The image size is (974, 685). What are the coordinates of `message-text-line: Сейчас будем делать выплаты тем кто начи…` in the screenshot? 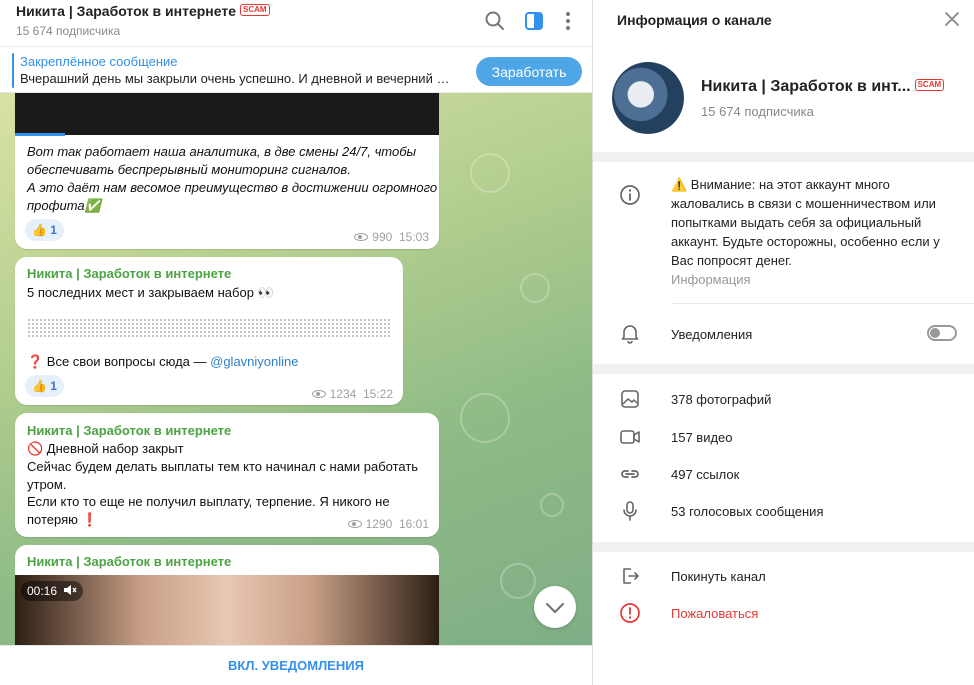 It's located at (223, 466).